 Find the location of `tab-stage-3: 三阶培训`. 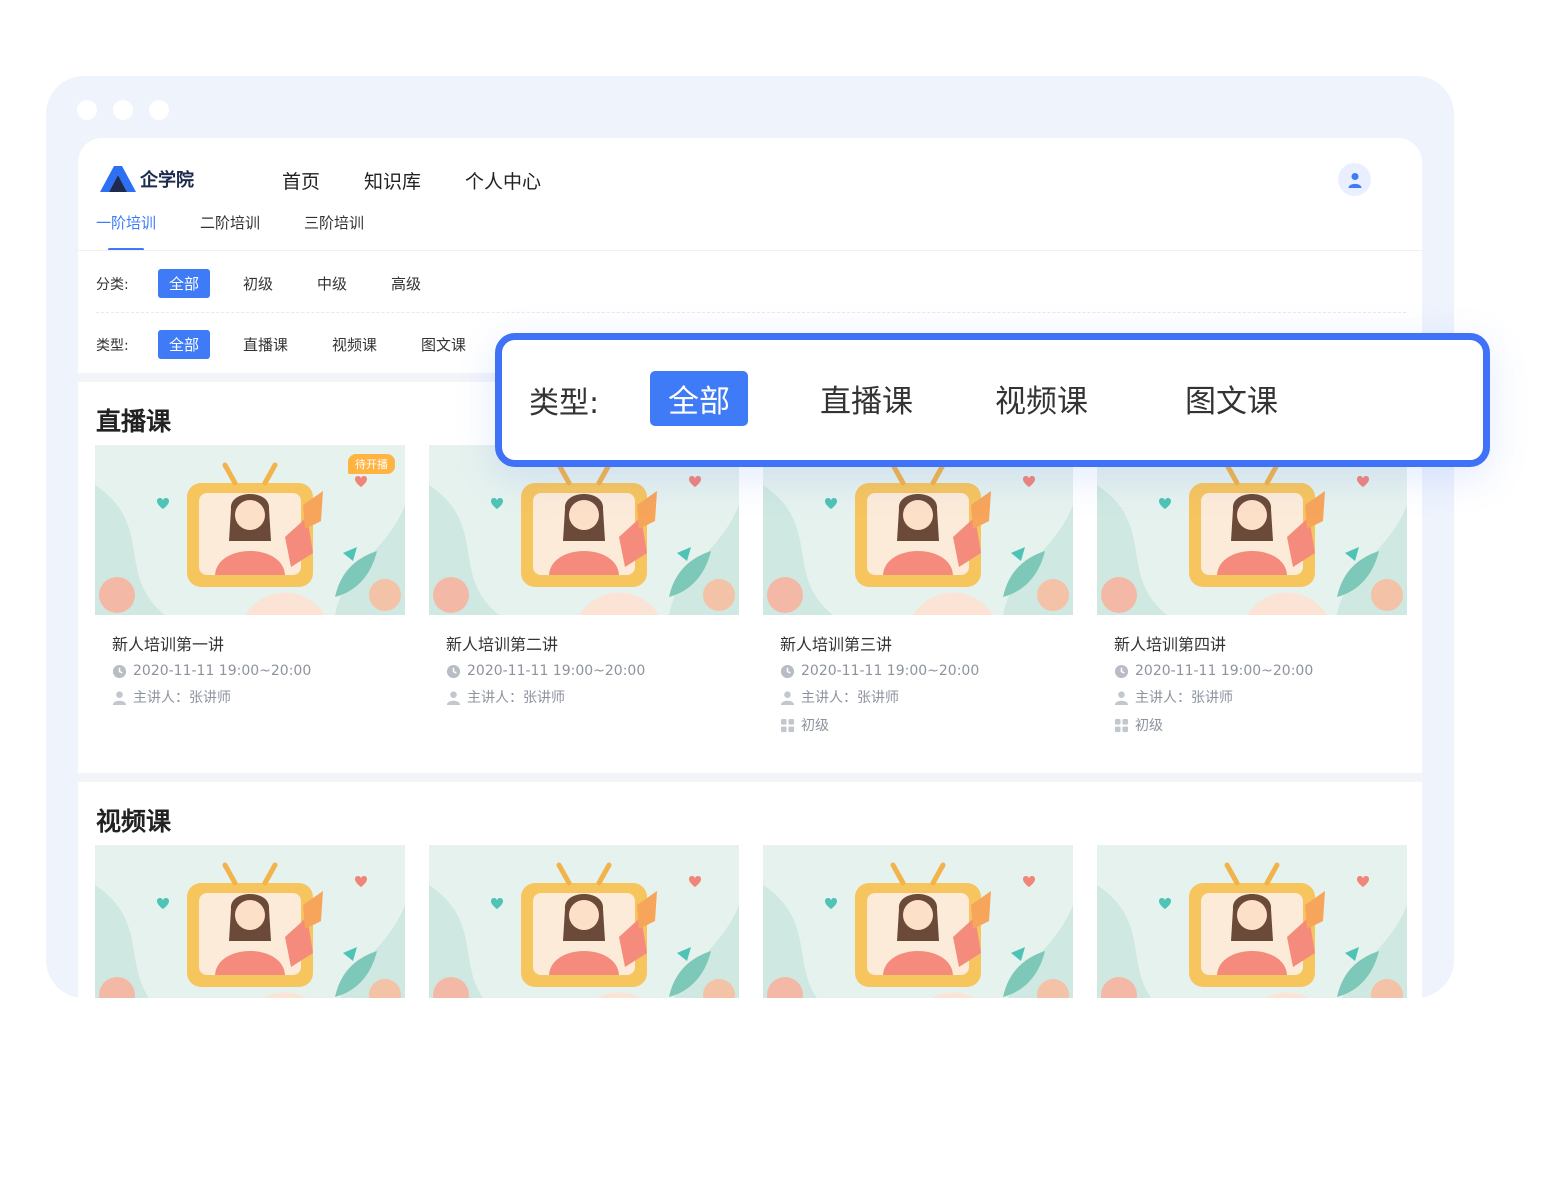

tab-stage-3: 三阶培训 is located at coordinates (334, 231).